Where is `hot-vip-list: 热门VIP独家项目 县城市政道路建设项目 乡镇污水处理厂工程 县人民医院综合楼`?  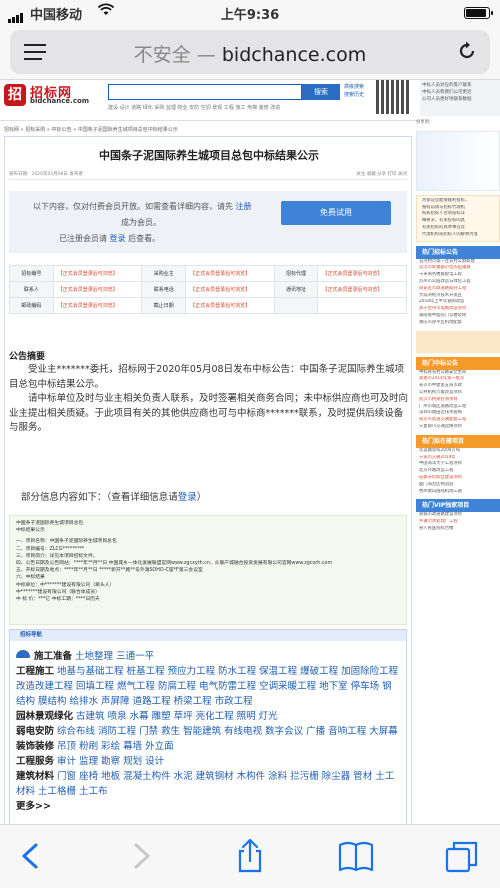
hot-vip-list: 热门VIP独家项目 县城市政道路建设项目 乡镇污水处理厂工程 县人民医院综合楼 is located at coordinates (458, 515).